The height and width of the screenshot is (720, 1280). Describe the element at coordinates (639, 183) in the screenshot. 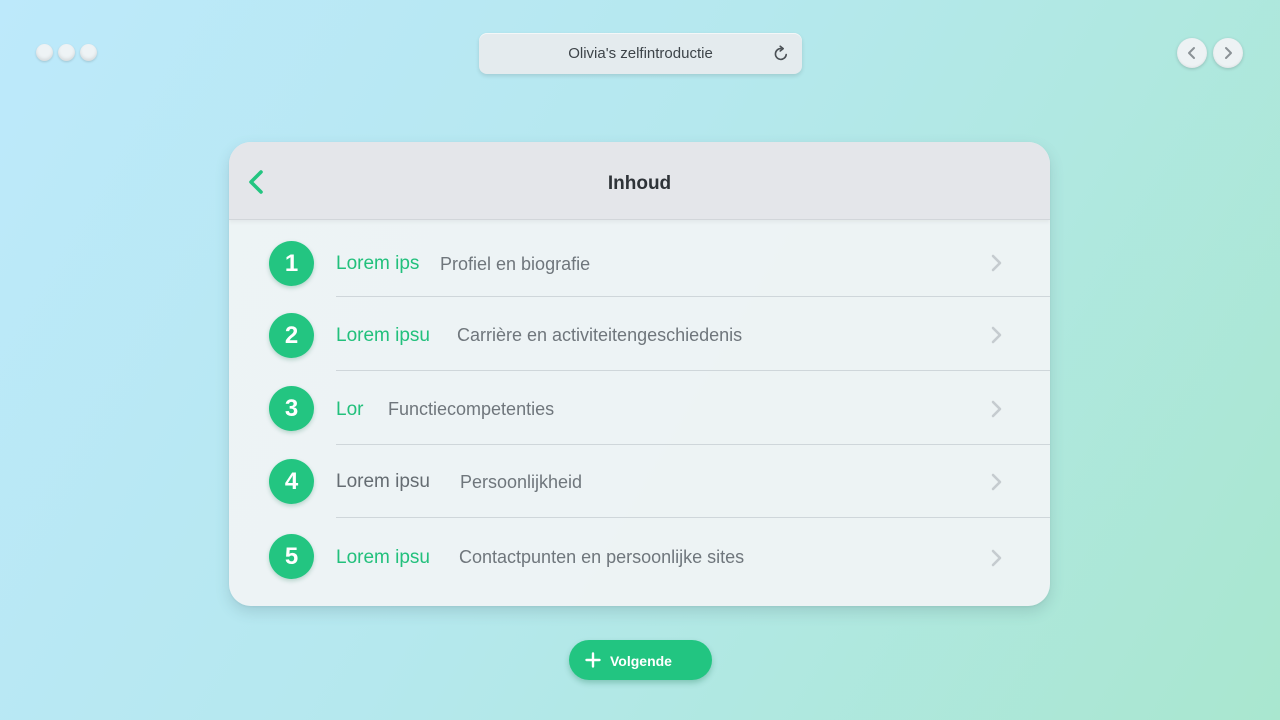

I see `panel-heading: Inhoud` at that location.